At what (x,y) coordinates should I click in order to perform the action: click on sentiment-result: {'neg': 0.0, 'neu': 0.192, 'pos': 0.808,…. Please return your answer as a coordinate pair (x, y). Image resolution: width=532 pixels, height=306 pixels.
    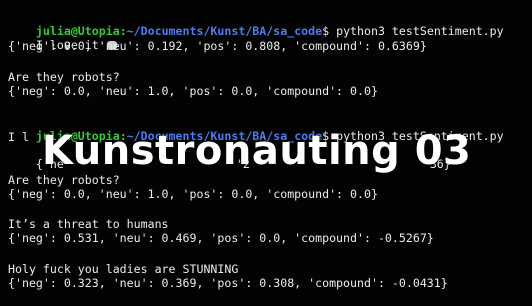
    Looking at the image, I should click on (217, 46).